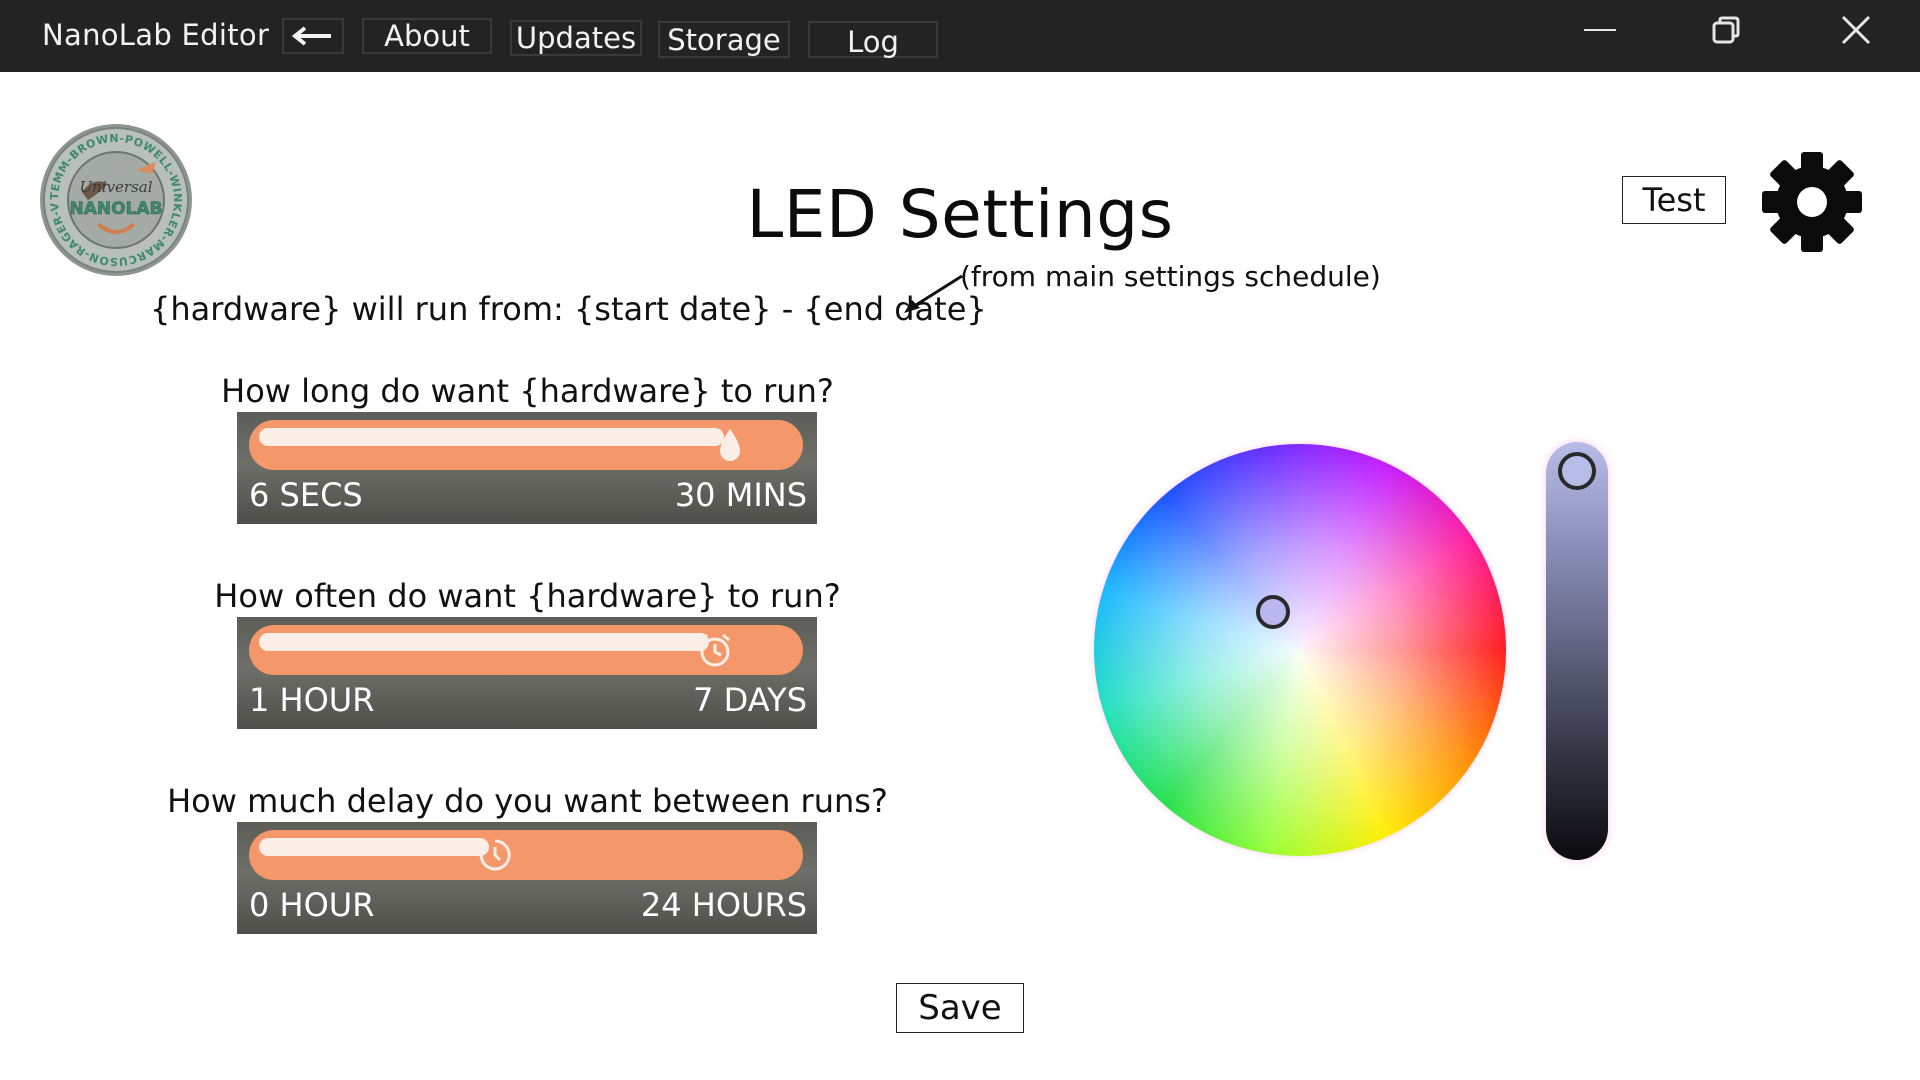 This screenshot has width=1920, height=1080. What do you see at coordinates (527, 801) in the screenshot?
I see `run-delay-label: How much delay do you want between runs?` at bounding box center [527, 801].